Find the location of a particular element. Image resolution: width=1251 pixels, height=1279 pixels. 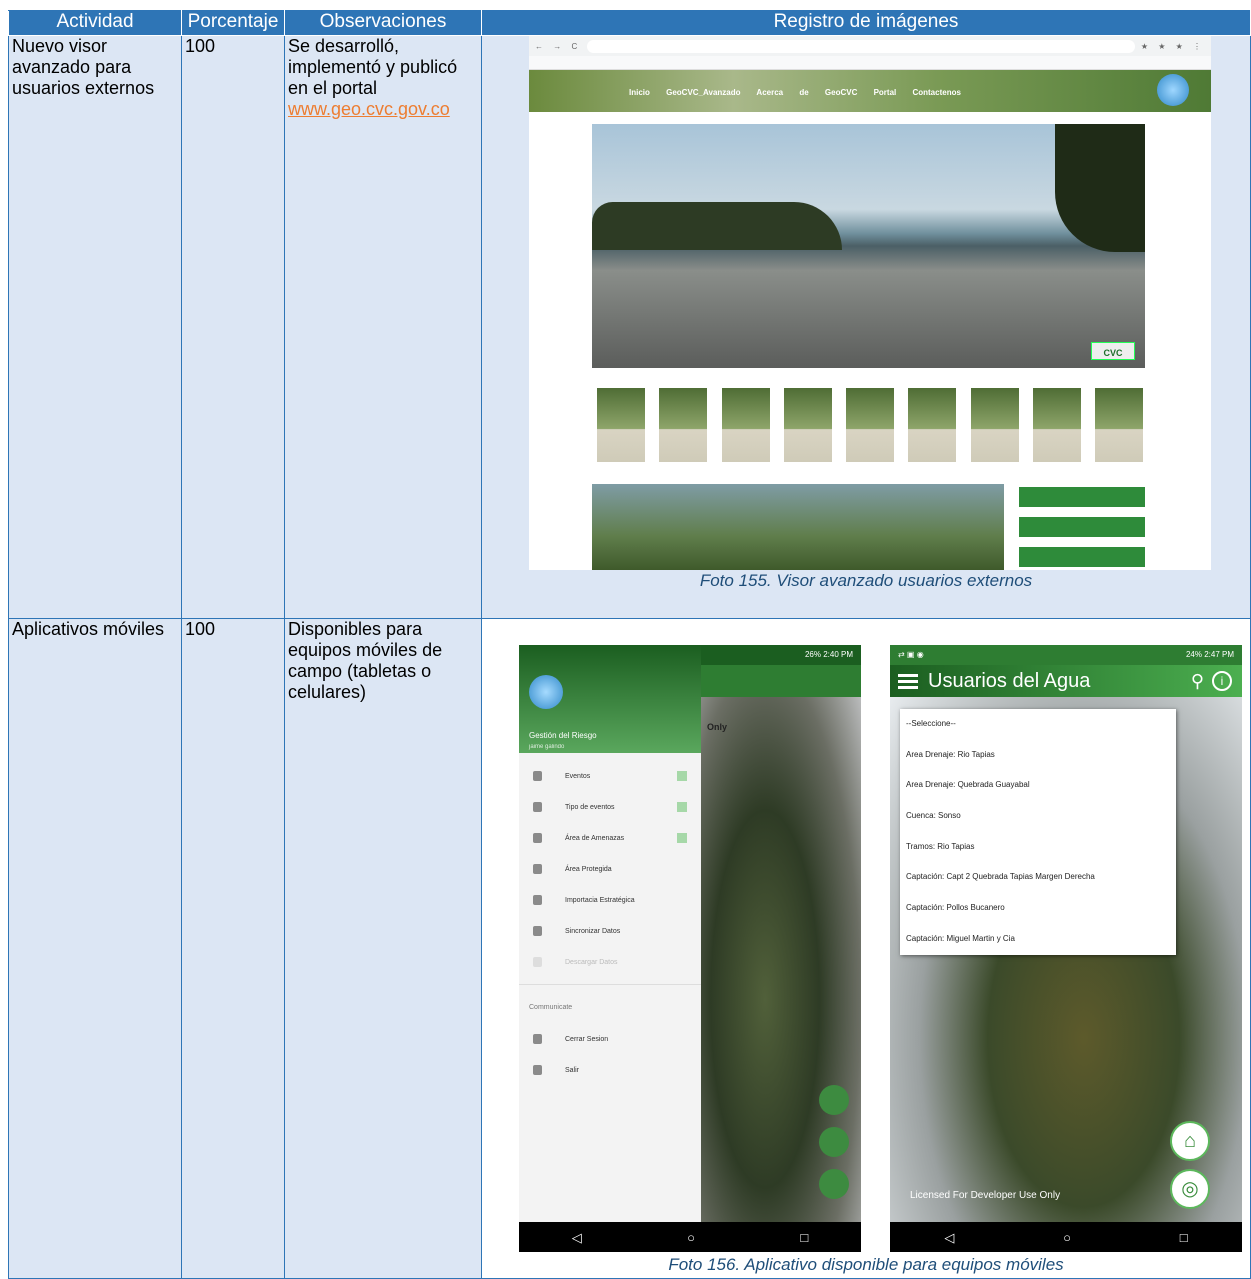

hero-cliff is located at coordinates (1100, 188).